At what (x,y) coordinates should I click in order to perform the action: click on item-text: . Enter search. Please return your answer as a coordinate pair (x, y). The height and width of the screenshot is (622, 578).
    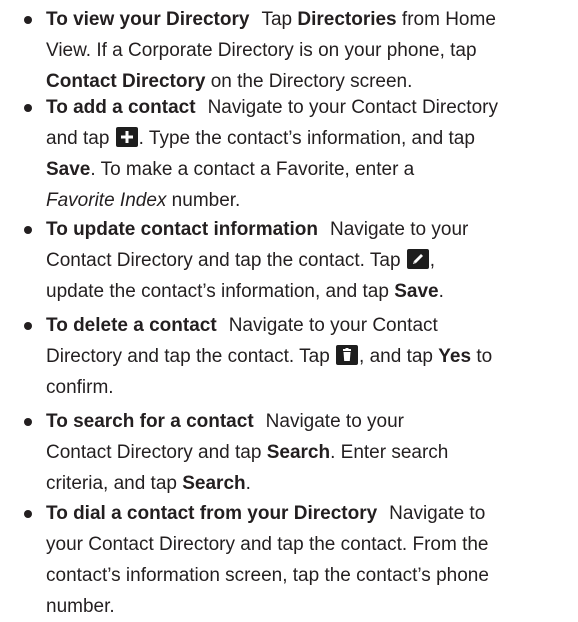
    Looking at the image, I should click on (389, 452).